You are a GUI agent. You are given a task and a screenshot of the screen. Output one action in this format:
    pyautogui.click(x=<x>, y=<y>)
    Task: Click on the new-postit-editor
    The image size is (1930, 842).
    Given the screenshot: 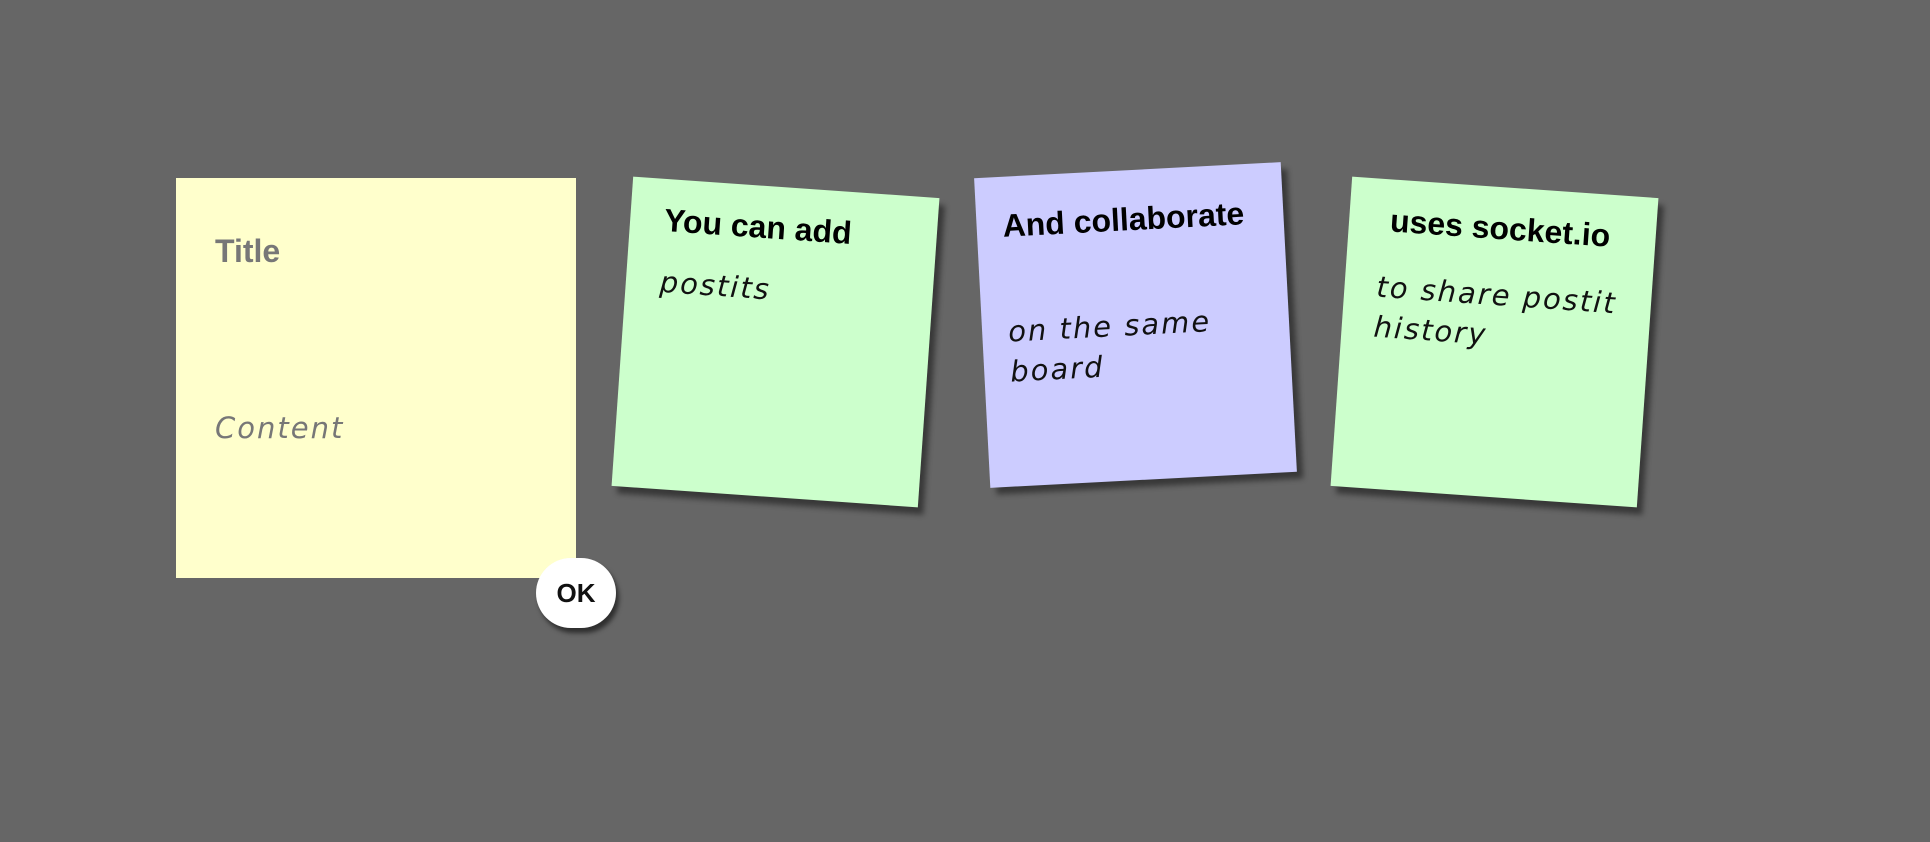 What is the action you would take?
    pyautogui.click(x=376, y=378)
    